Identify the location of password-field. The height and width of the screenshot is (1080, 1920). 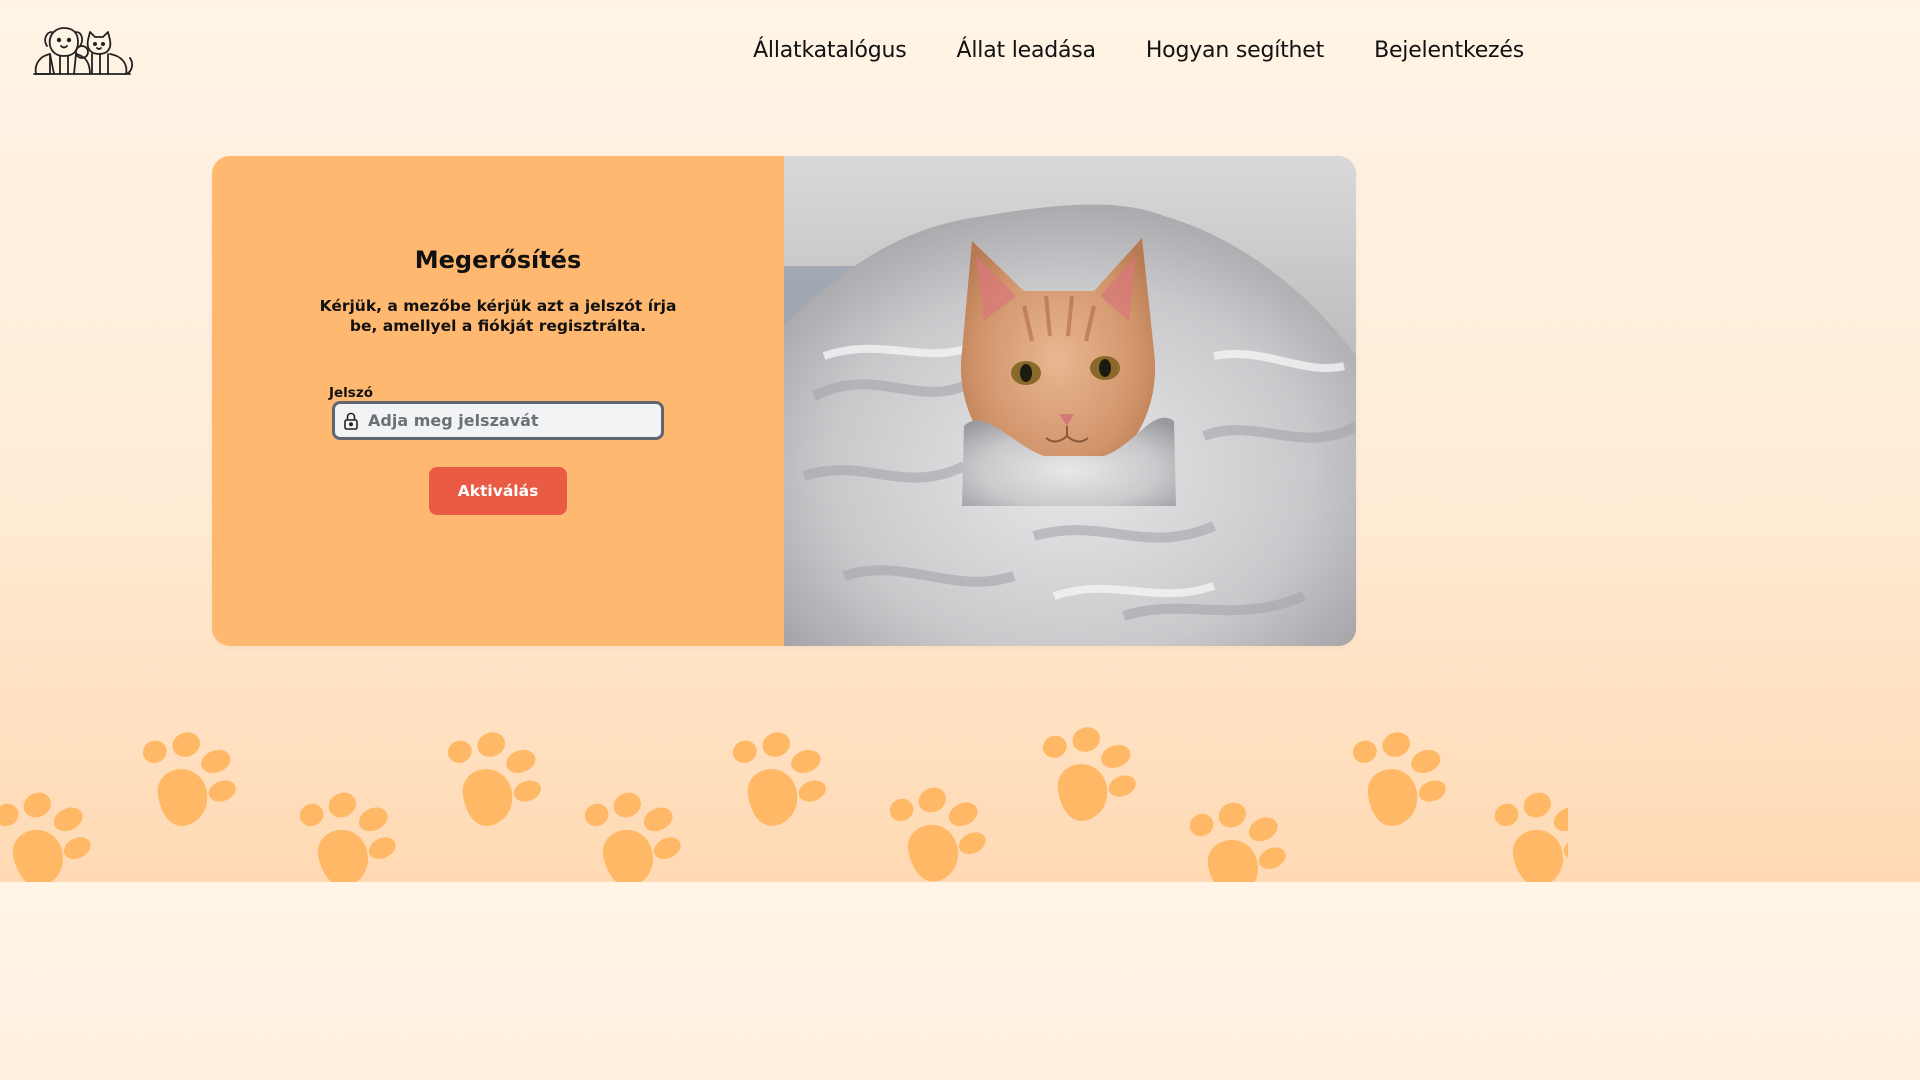
(498, 420).